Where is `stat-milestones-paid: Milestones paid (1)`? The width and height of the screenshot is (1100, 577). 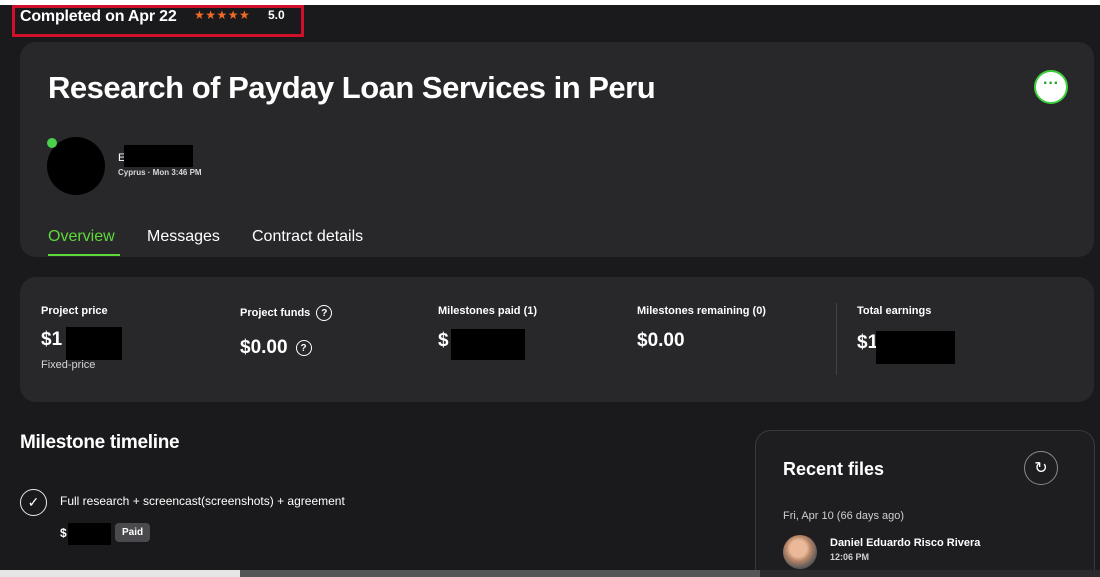
stat-milestones-paid: Milestones paid (1) is located at coordinates (487, 311).